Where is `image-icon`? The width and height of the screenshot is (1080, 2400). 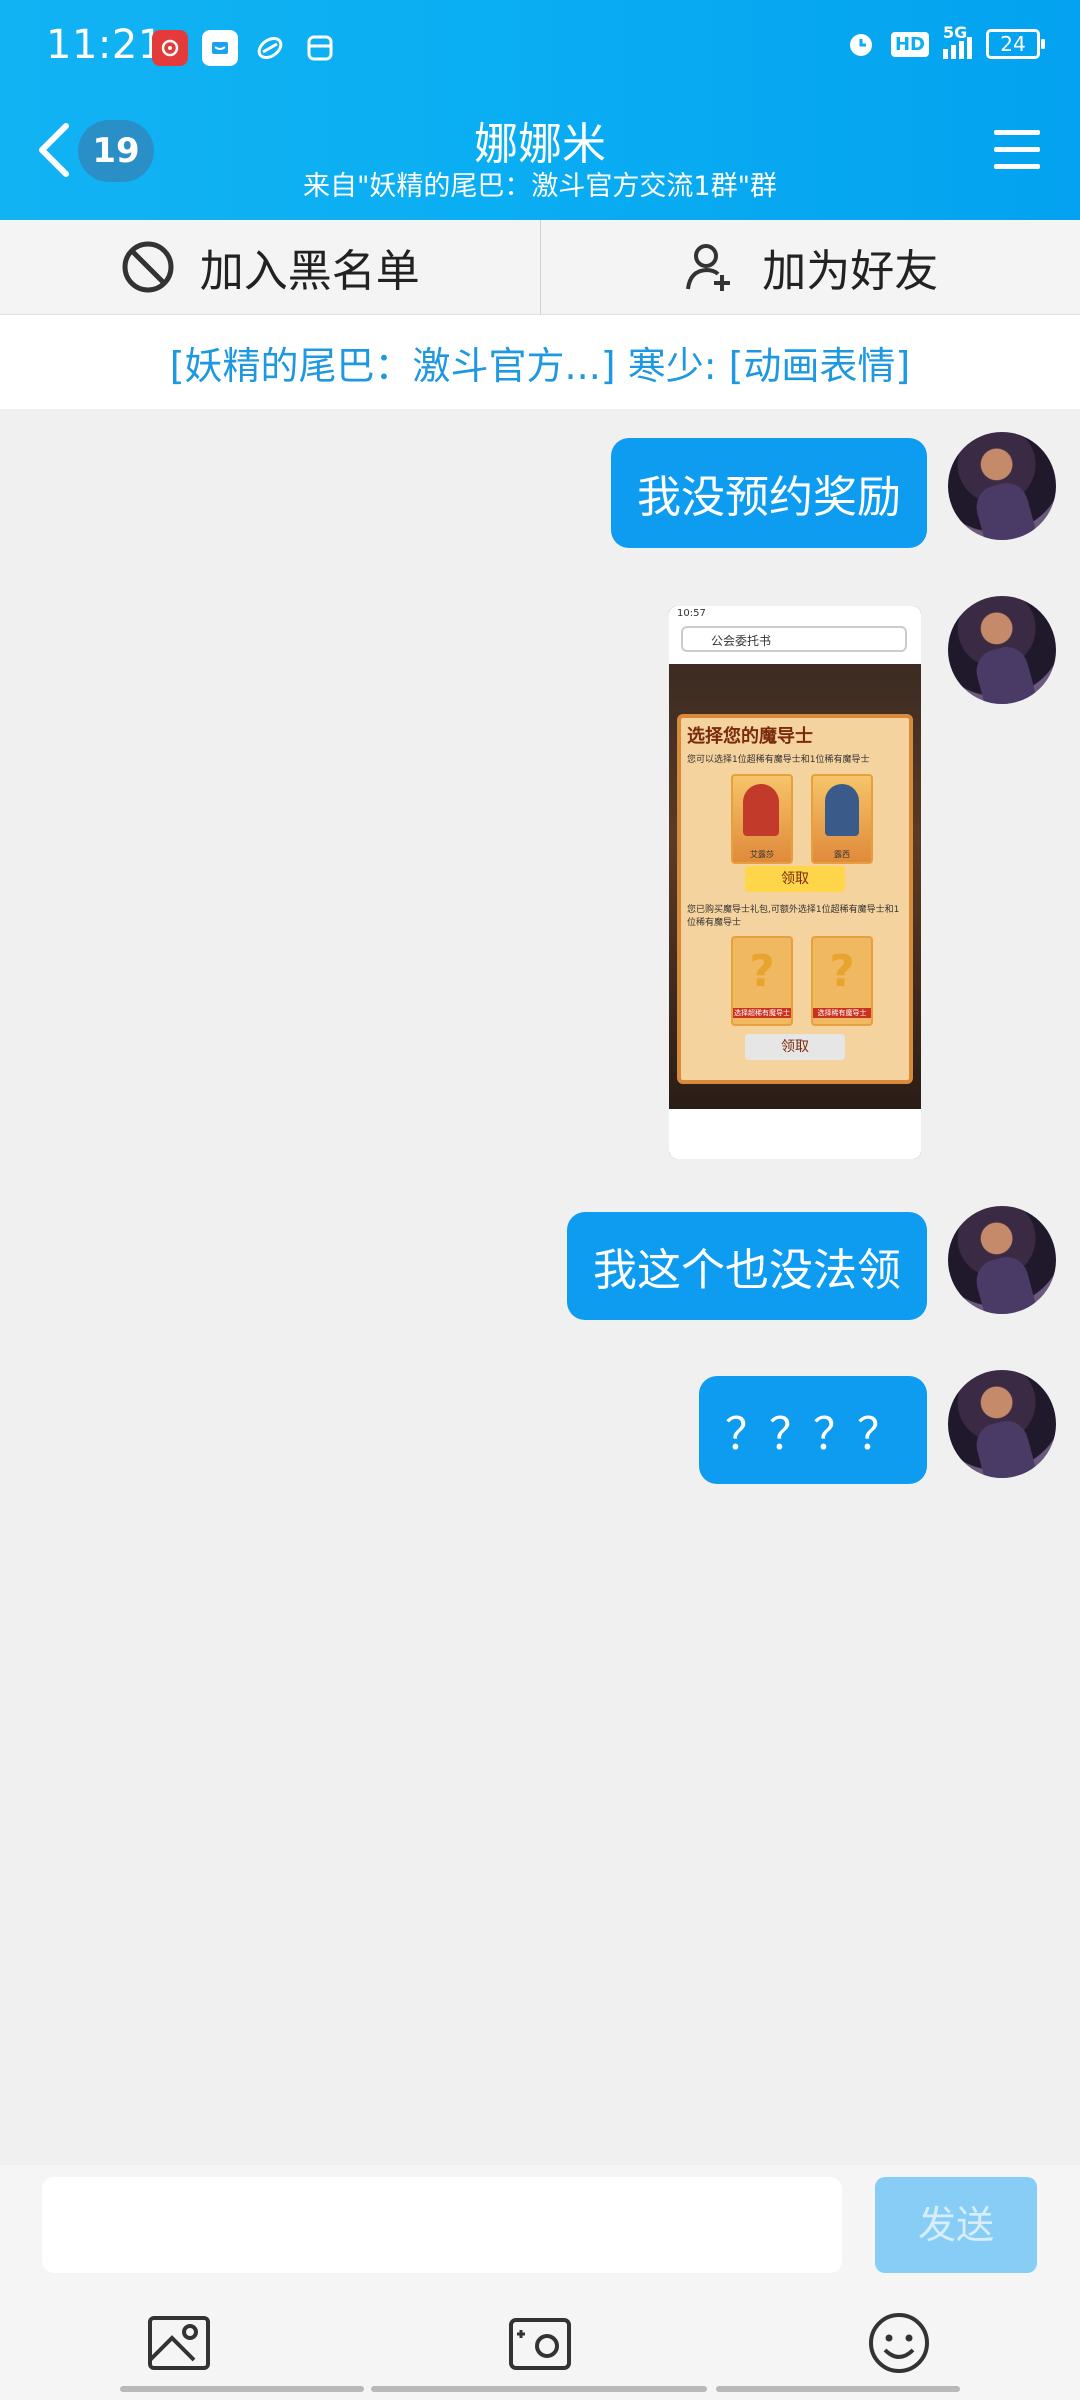
image-icon is located at coordinates (179, 2343).